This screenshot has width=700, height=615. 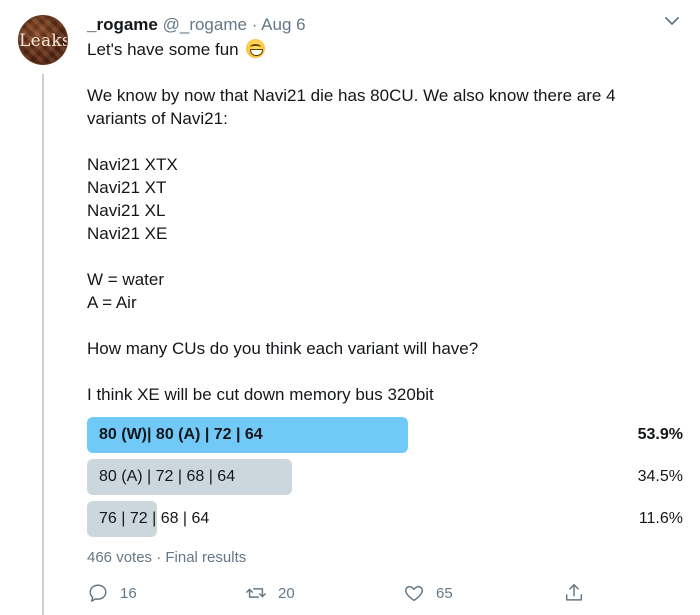 I want to click on poll-option-label: 80 (A) | 72 | 68 | 64, so click(x=167, y=476).